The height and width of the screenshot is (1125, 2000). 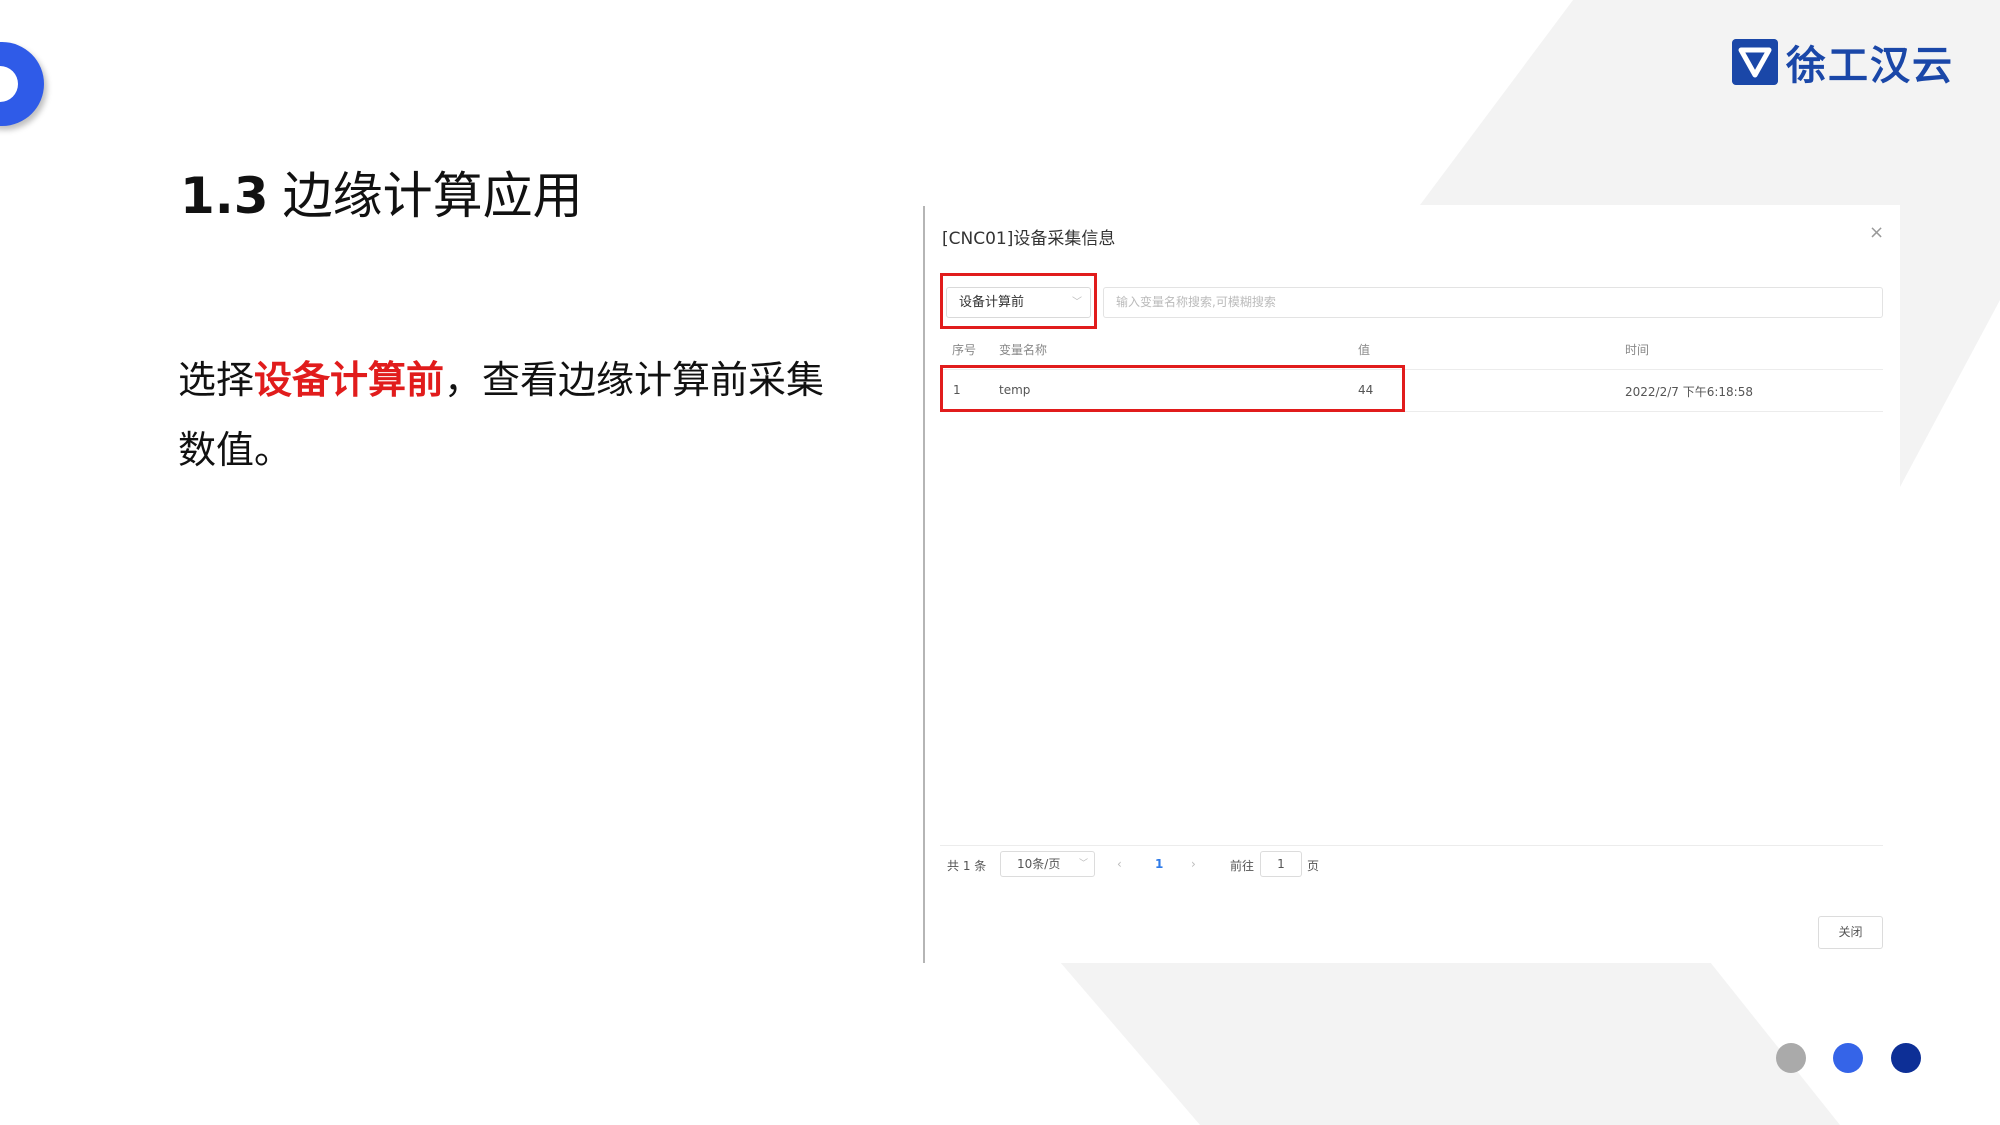 I want to click on slide-title: 1.3 边缘计算应用, so click(x=381, y=192).